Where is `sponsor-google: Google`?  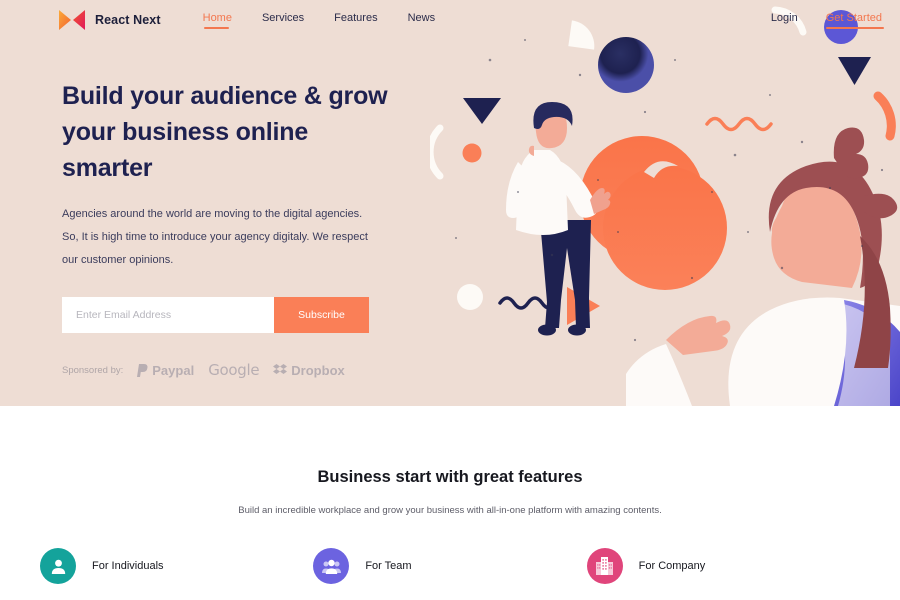 sponsor-google: Google is located at coordinates (233, 370).